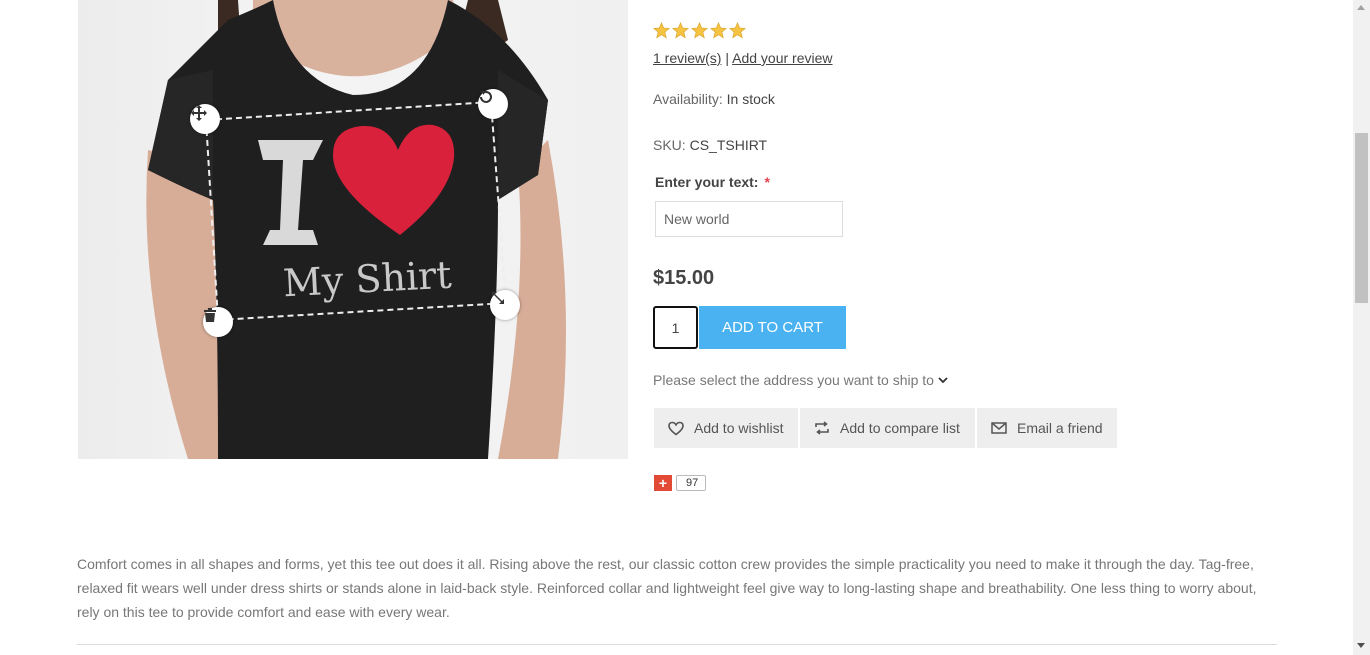 This screenshot has width=1370, height=655. I want to click on shirt-text: My Shirt, so click(367, 279).